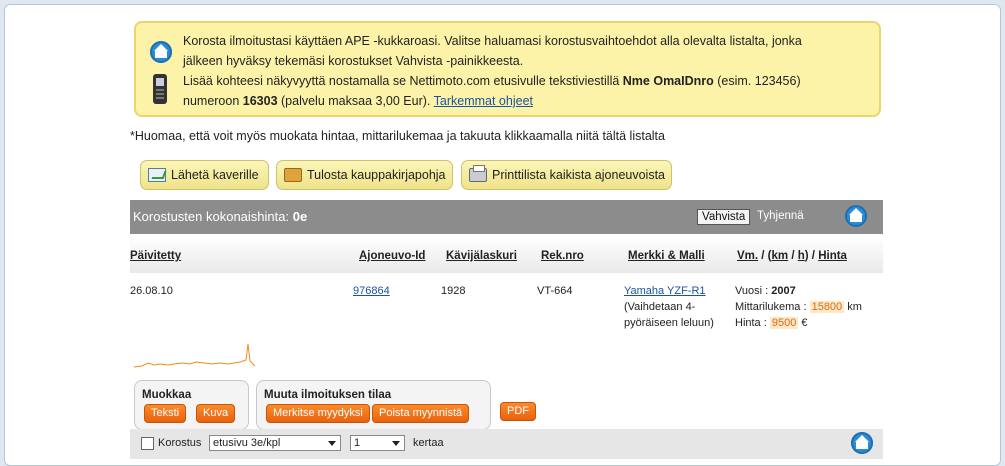 The width and height of the screenshot is (1005, 466). Describe the element at coordinates (160, 89) in the screenshot. I see `mobile-phone-icon` at that location.